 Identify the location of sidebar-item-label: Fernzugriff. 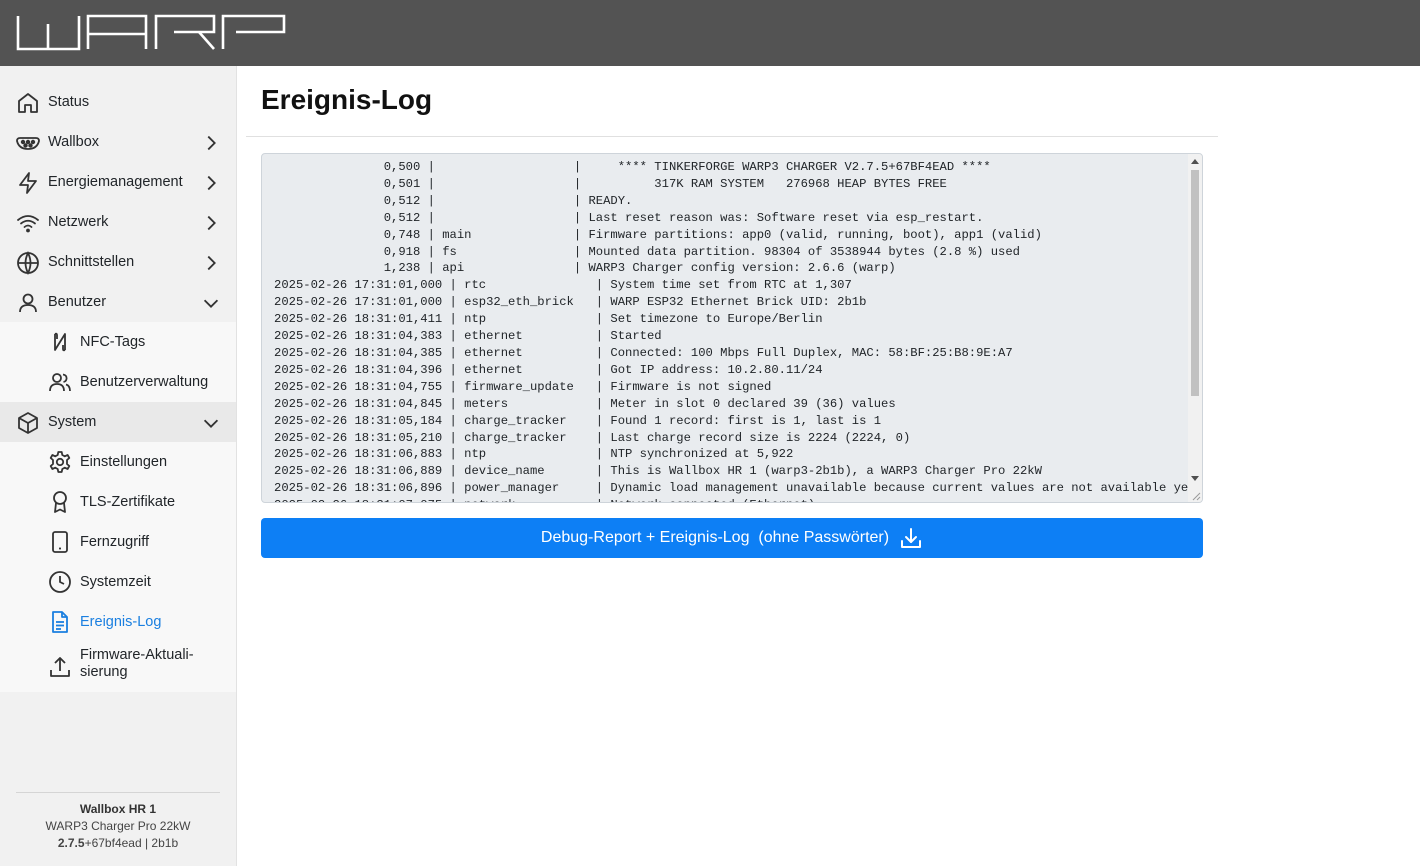
(115, 542).